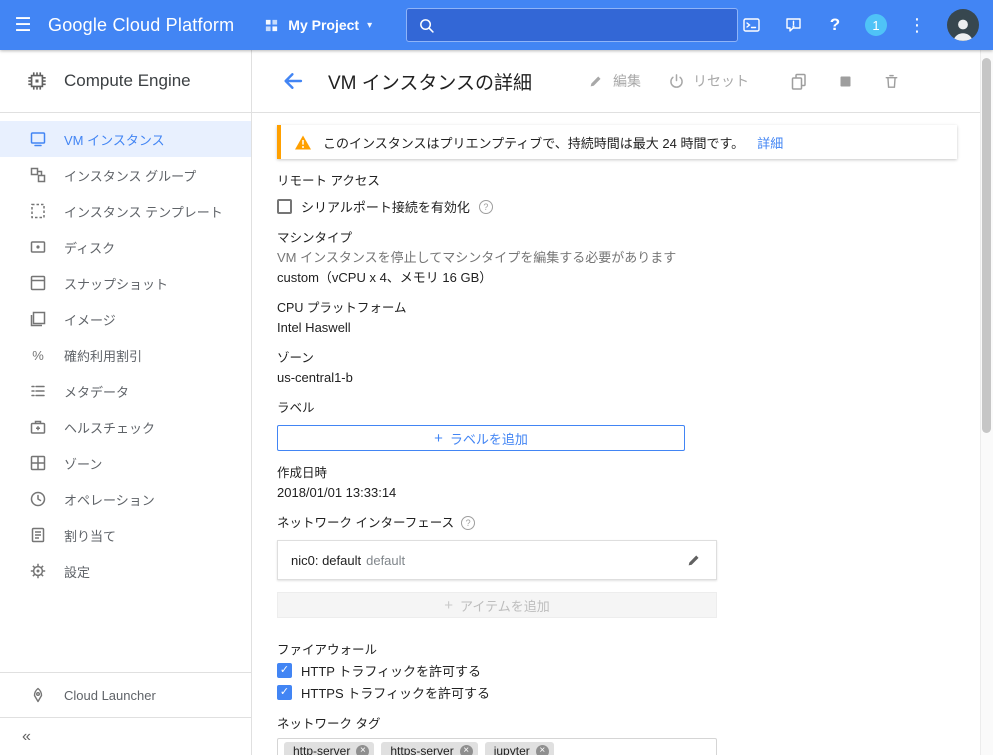  I want to click on reset-label: リセット, so click(721, 81).